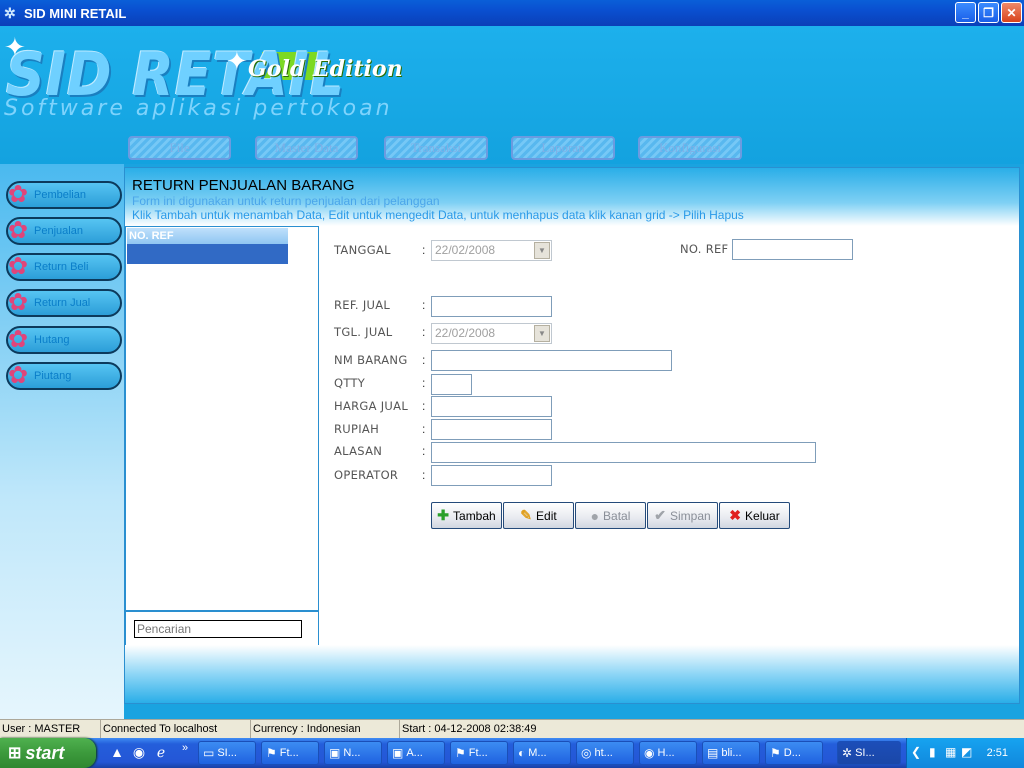 The image size is (1024, 768). I want to click on app-icon: ✲, so click(847, 753).